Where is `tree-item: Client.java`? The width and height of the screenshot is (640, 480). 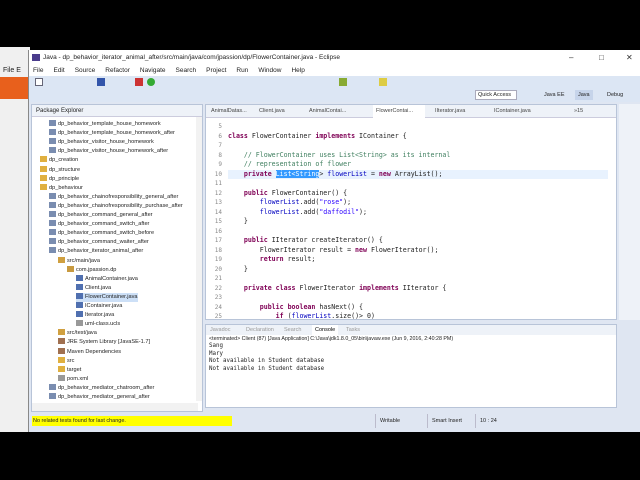 tree-item: Client.java is located at coordinates (93, 288).